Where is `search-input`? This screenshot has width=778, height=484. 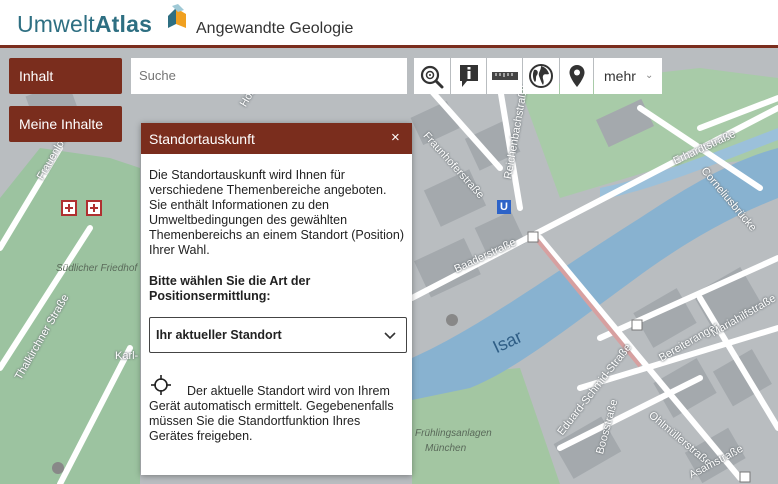
search-input is located at coordinates (269, 76).